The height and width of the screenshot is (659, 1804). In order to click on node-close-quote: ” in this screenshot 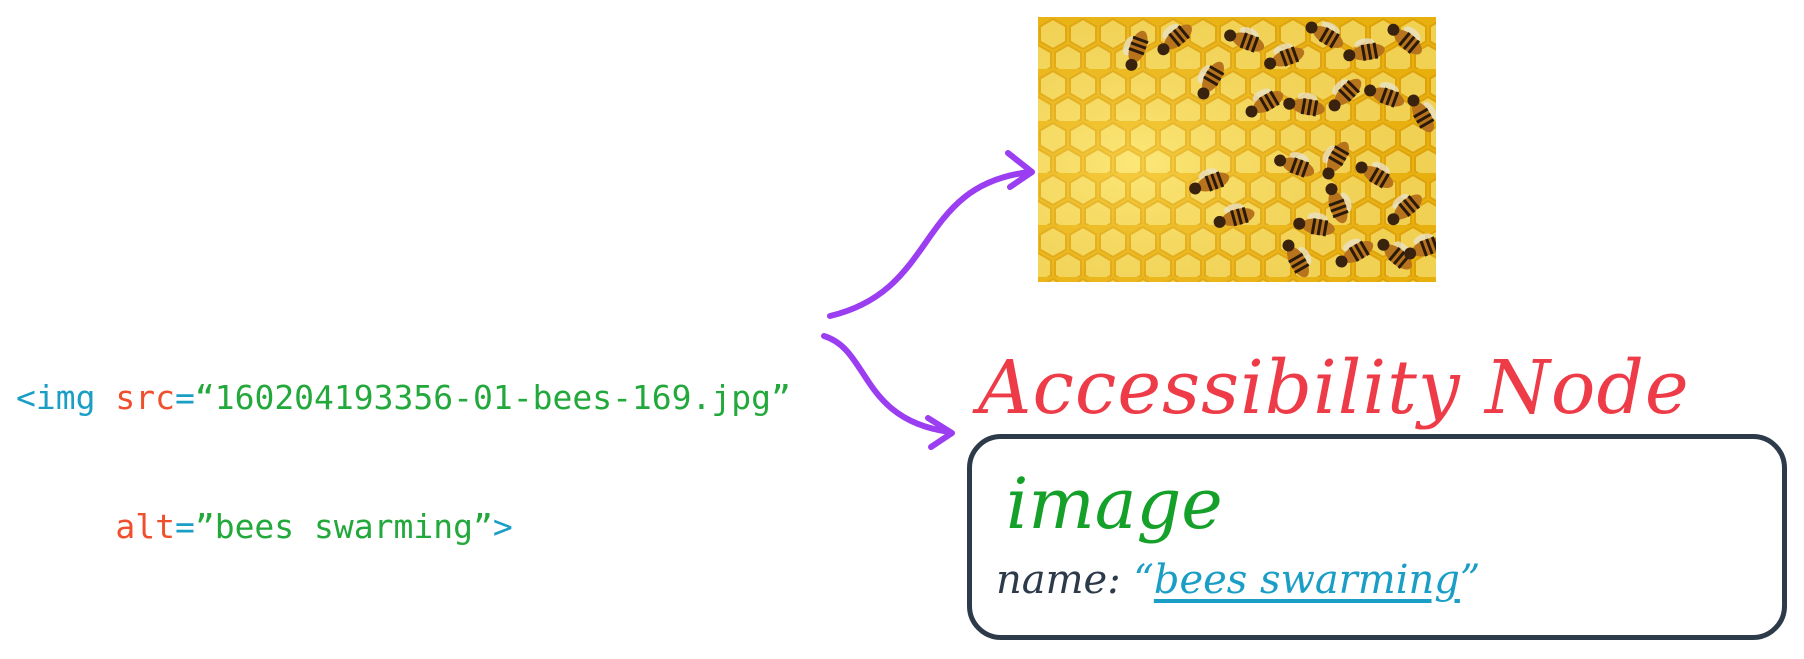, I will do `click(1470, 580)`.